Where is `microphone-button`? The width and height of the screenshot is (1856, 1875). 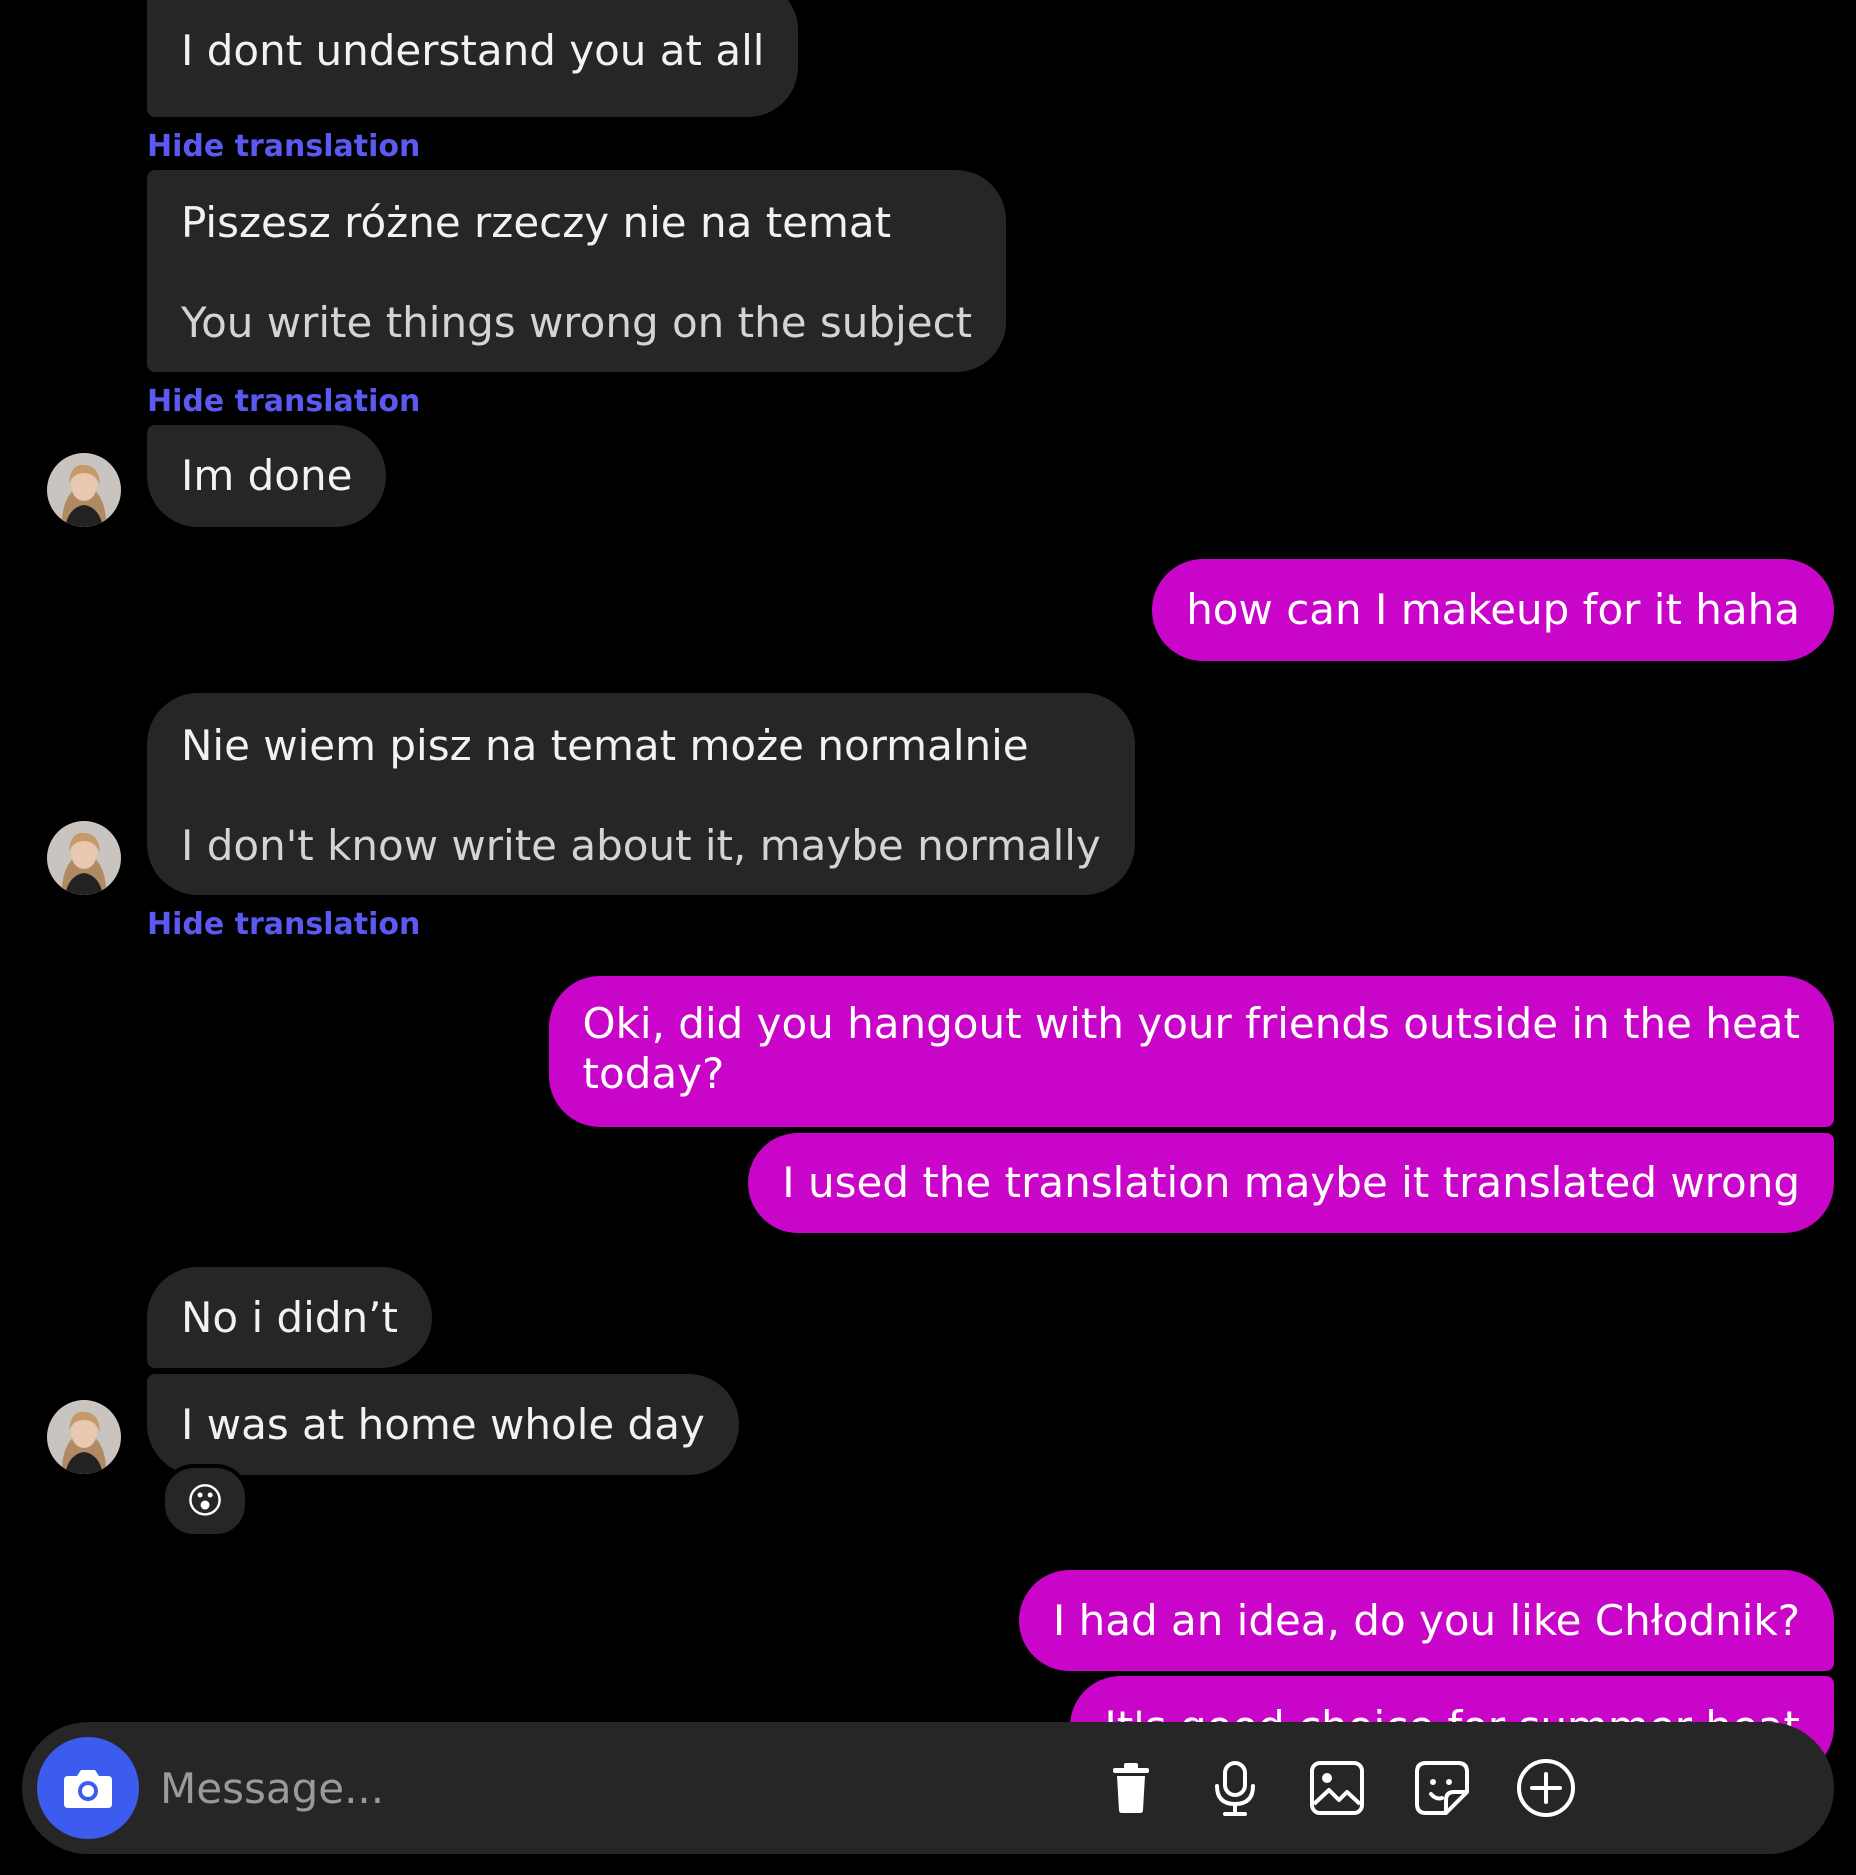 microphone-button is located at coordinates (1235, 1788).